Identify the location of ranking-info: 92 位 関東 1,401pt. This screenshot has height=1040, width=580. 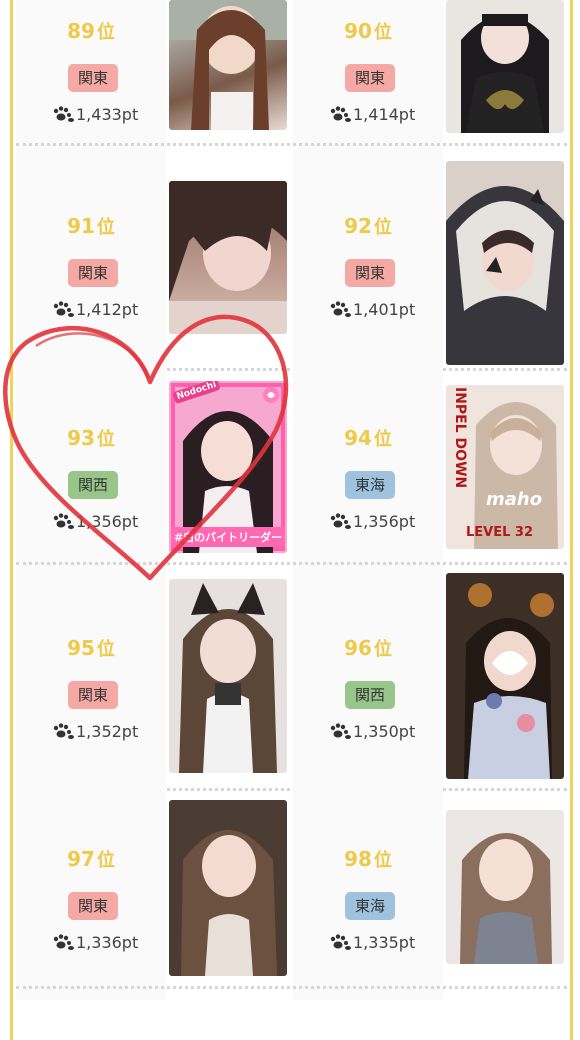
(368, 261).